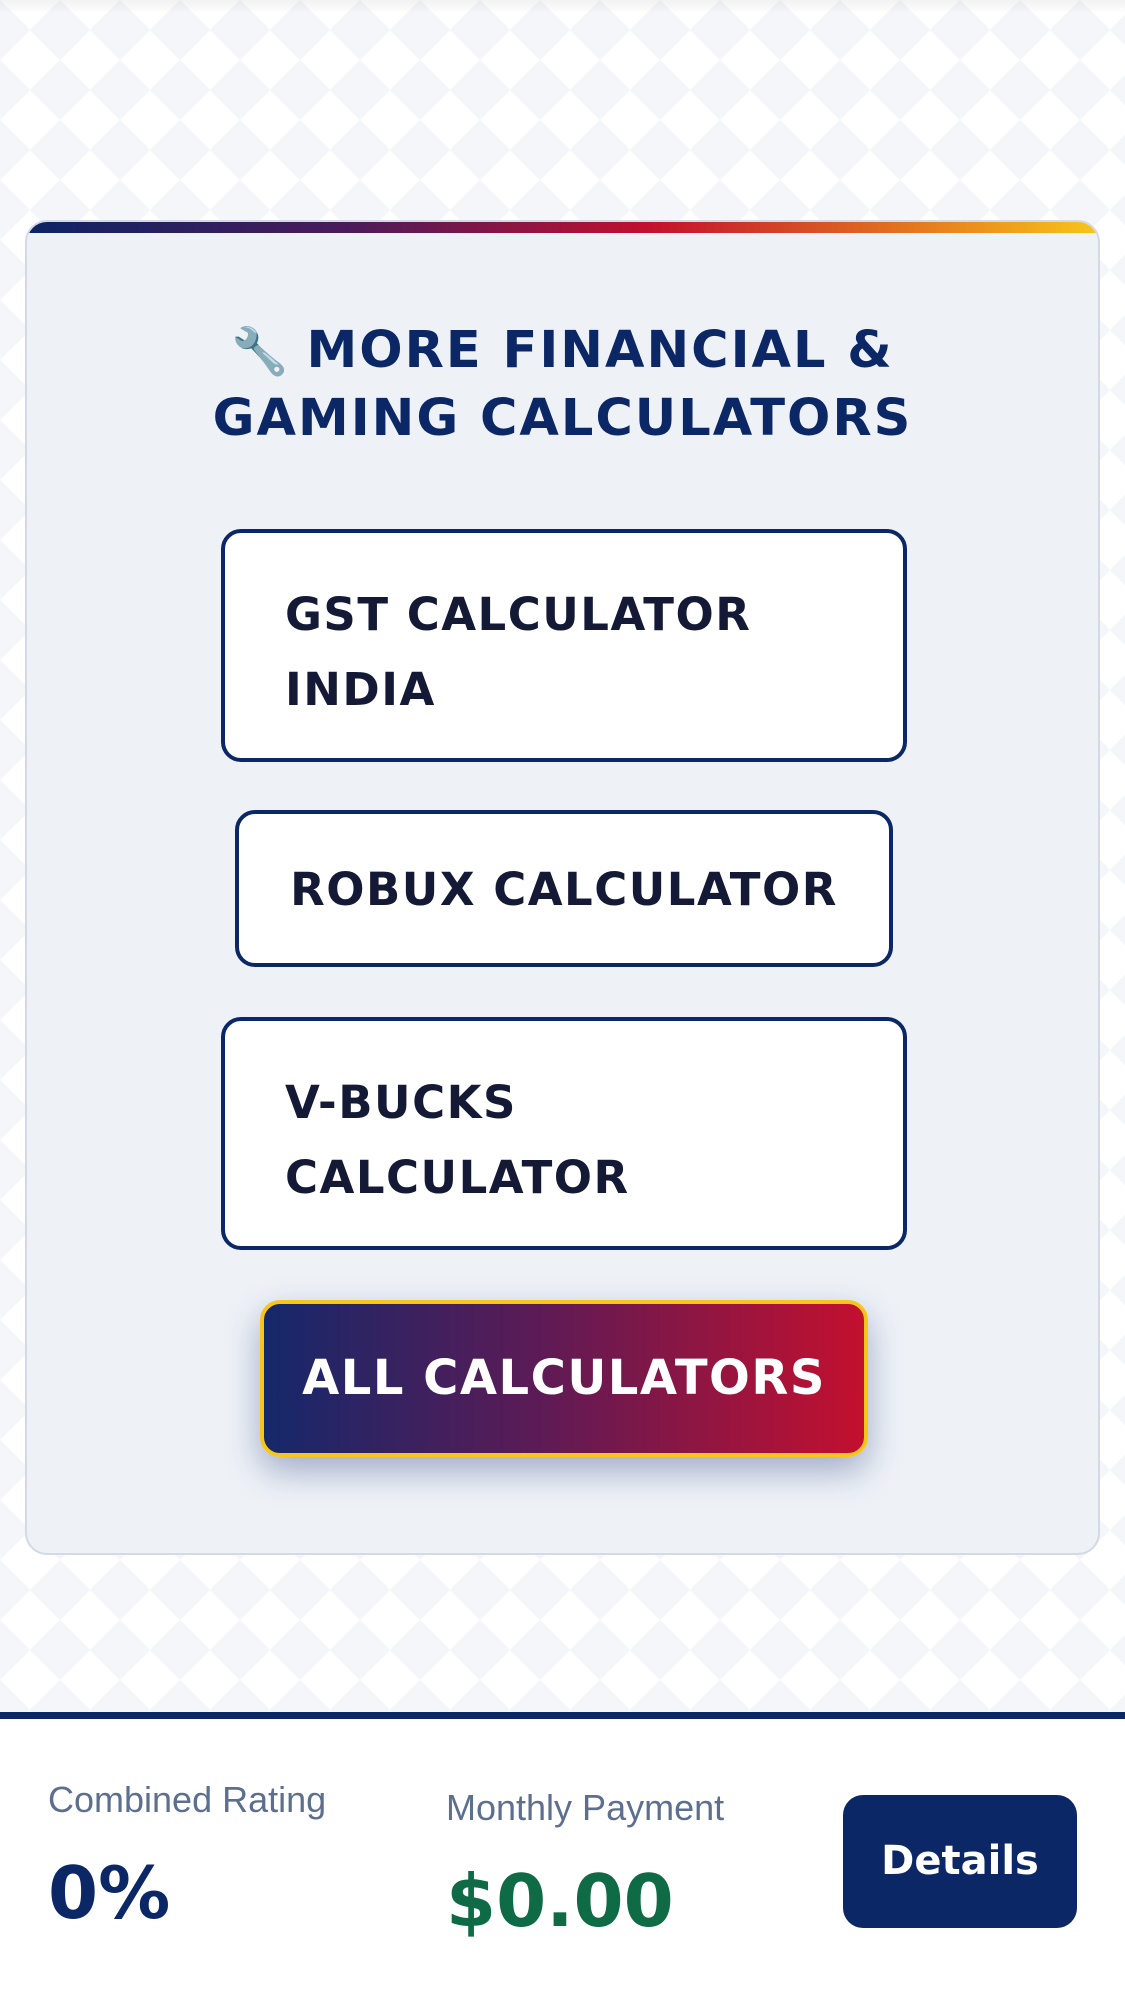 This screenshot has width=1125, height=2001. Describe the element at coordinates (585, 1807) in the screenshot. I see `monthly-payment-label: Monthly Payment` at that location.